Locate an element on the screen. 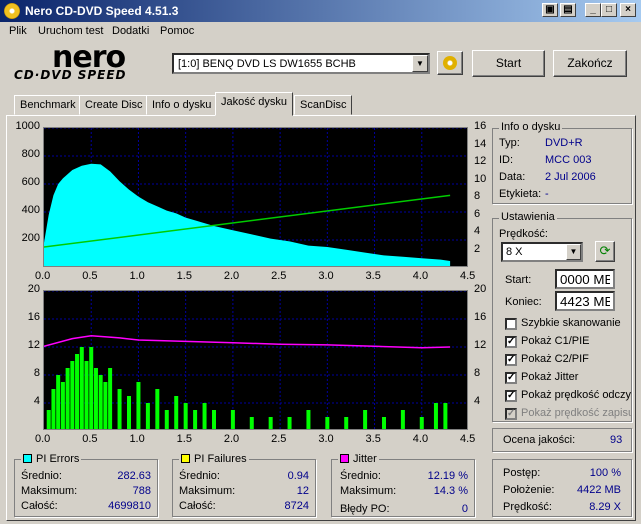  tab-create-disc: Create Disc is located at coordinates (114, 105).